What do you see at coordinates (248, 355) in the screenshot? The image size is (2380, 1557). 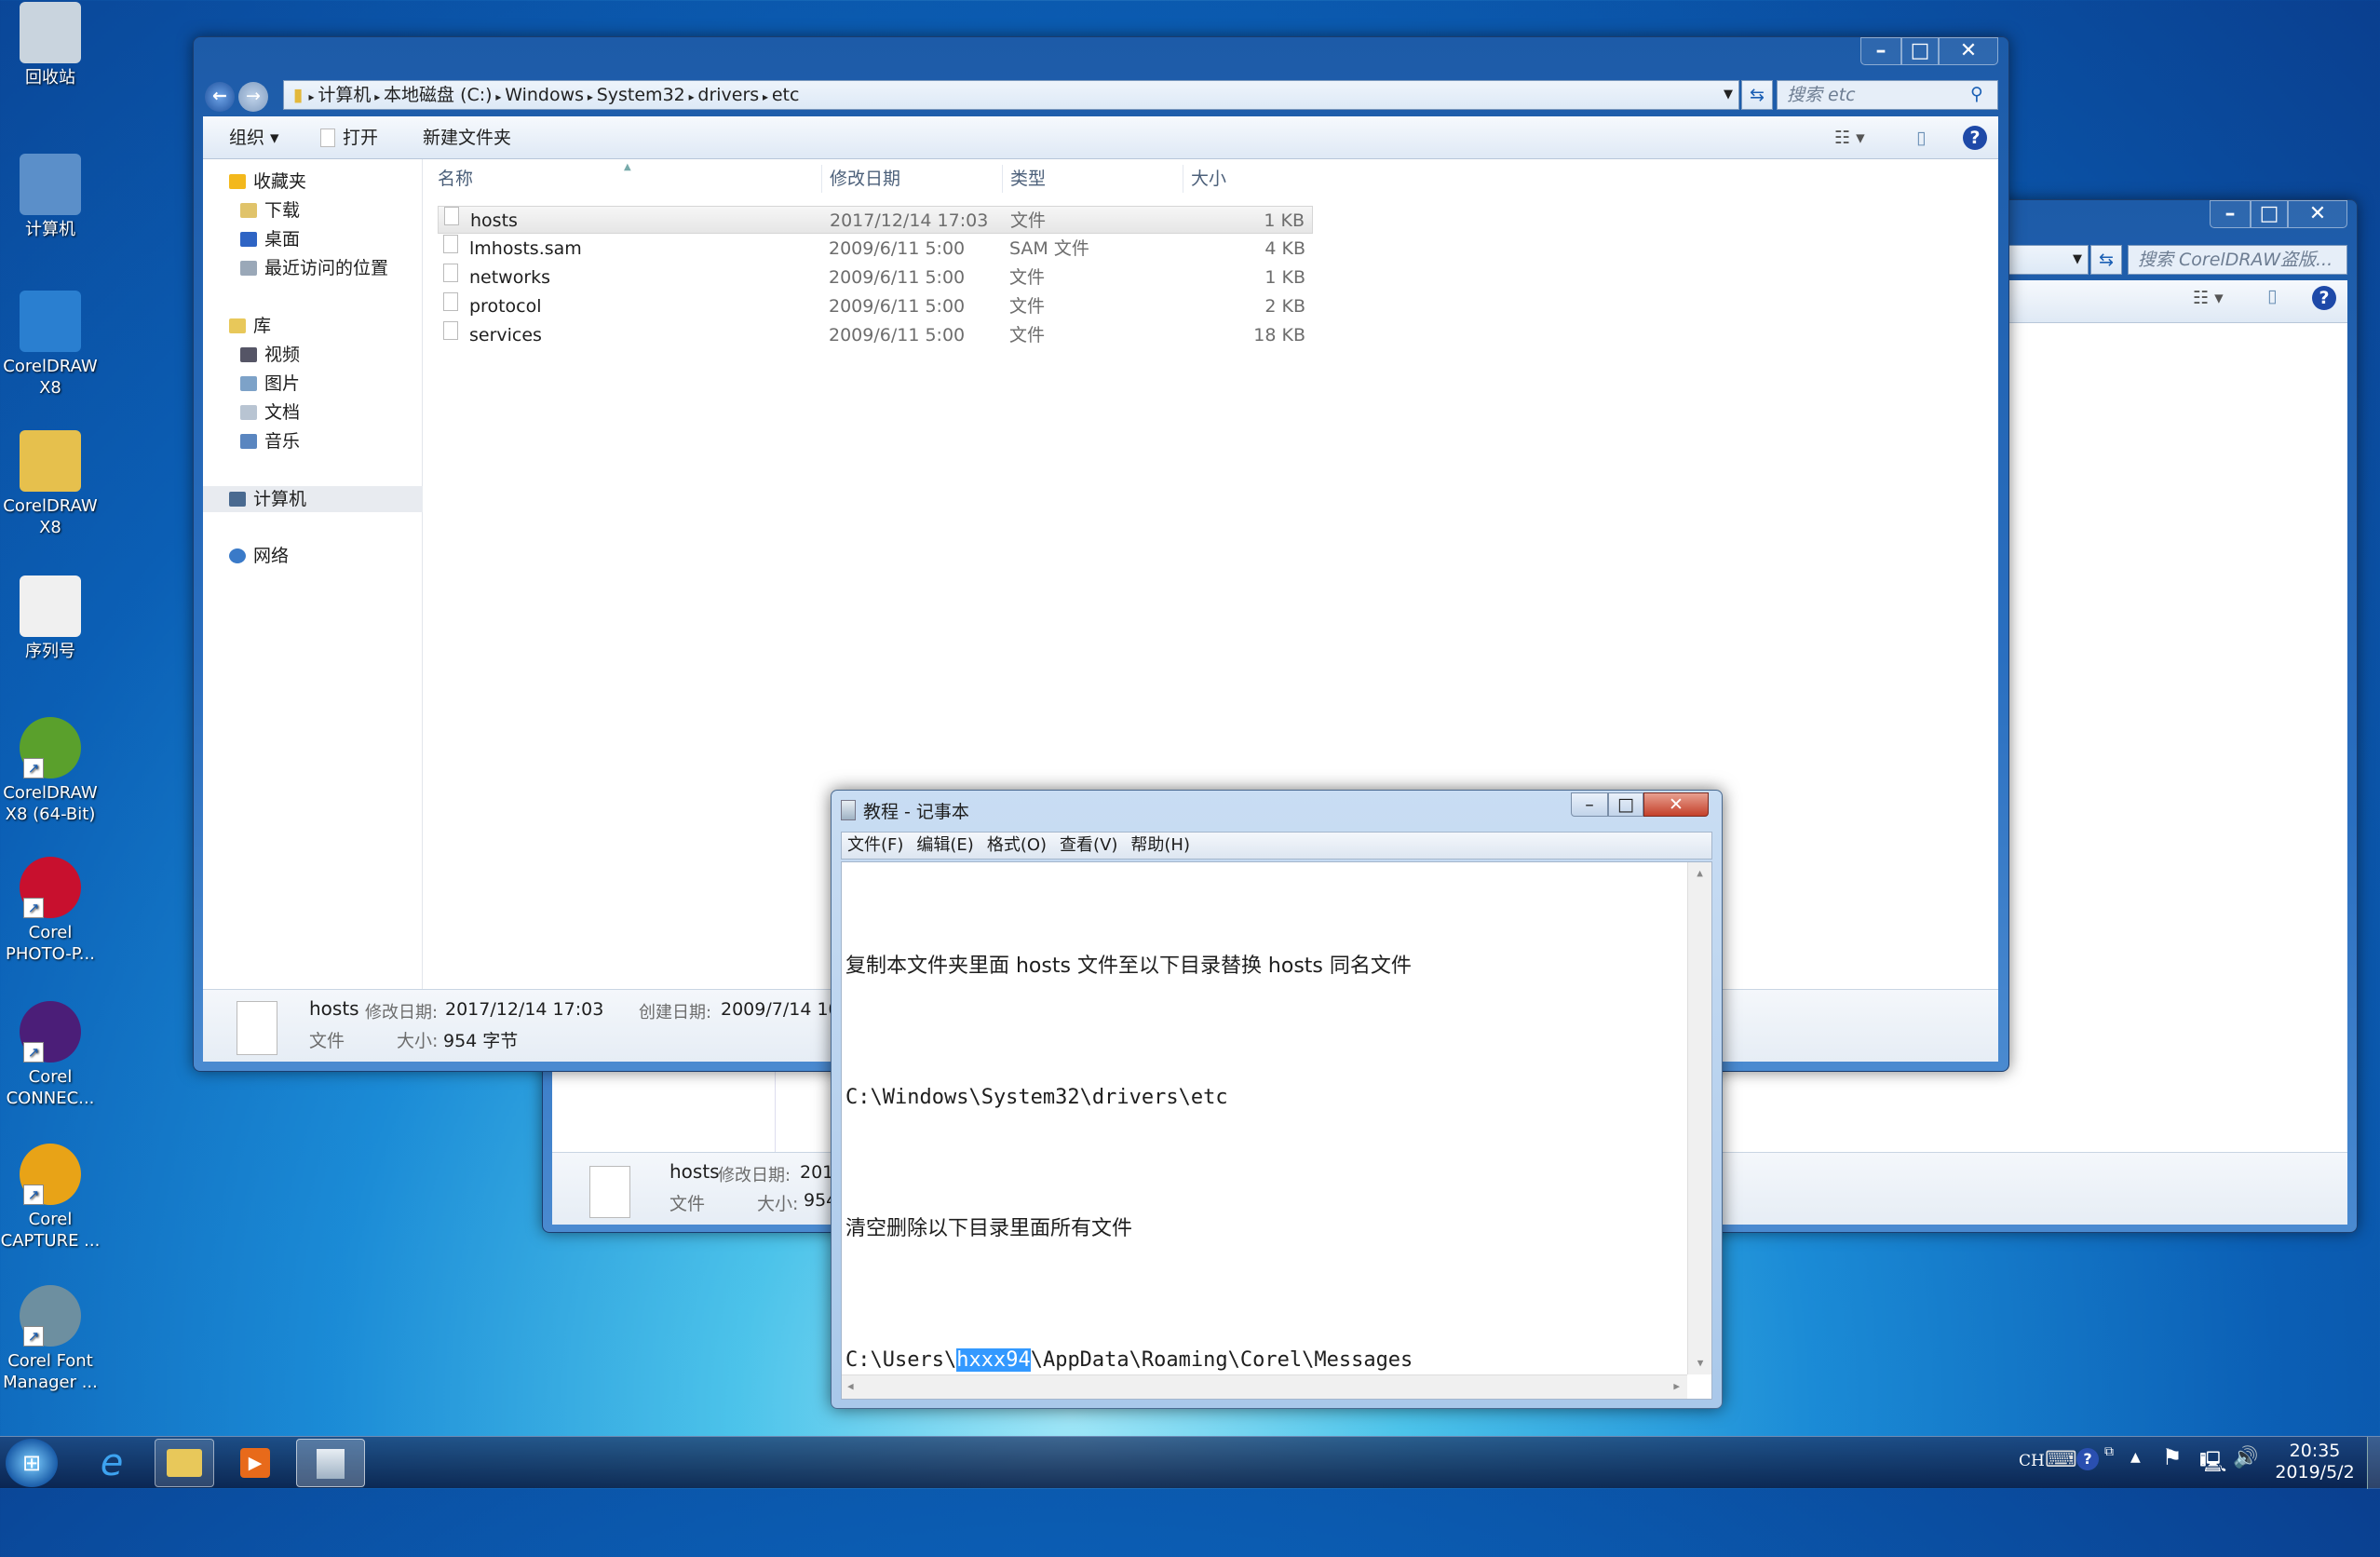 I see `video-icon` at bounding box center [248, 355].